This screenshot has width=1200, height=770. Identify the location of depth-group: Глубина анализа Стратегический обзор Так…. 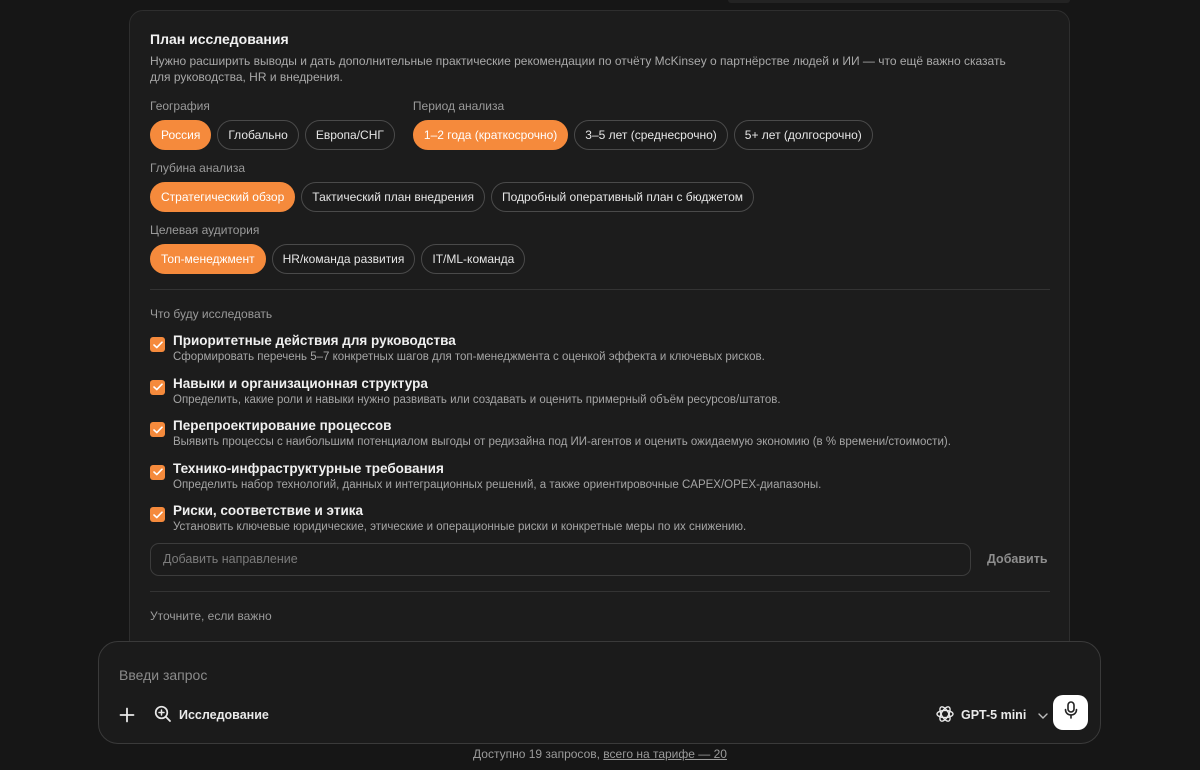
(452, 186).